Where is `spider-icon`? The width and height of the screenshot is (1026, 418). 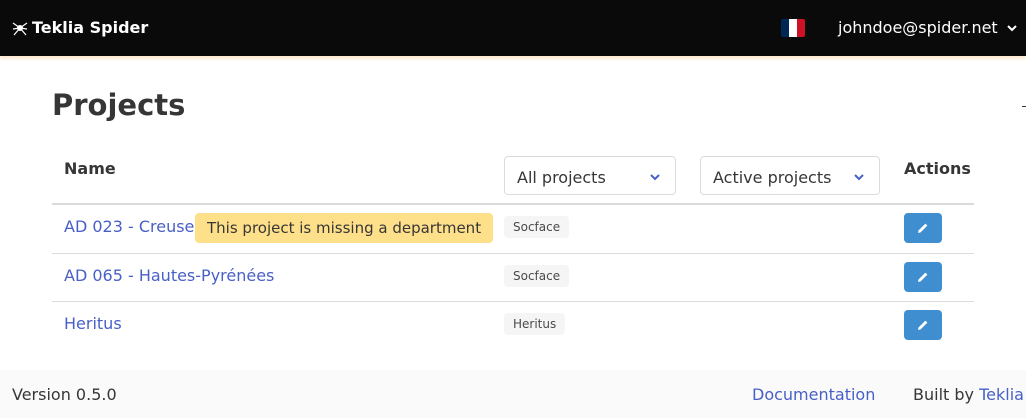
spider-icon is located at coordinates (20, 28).